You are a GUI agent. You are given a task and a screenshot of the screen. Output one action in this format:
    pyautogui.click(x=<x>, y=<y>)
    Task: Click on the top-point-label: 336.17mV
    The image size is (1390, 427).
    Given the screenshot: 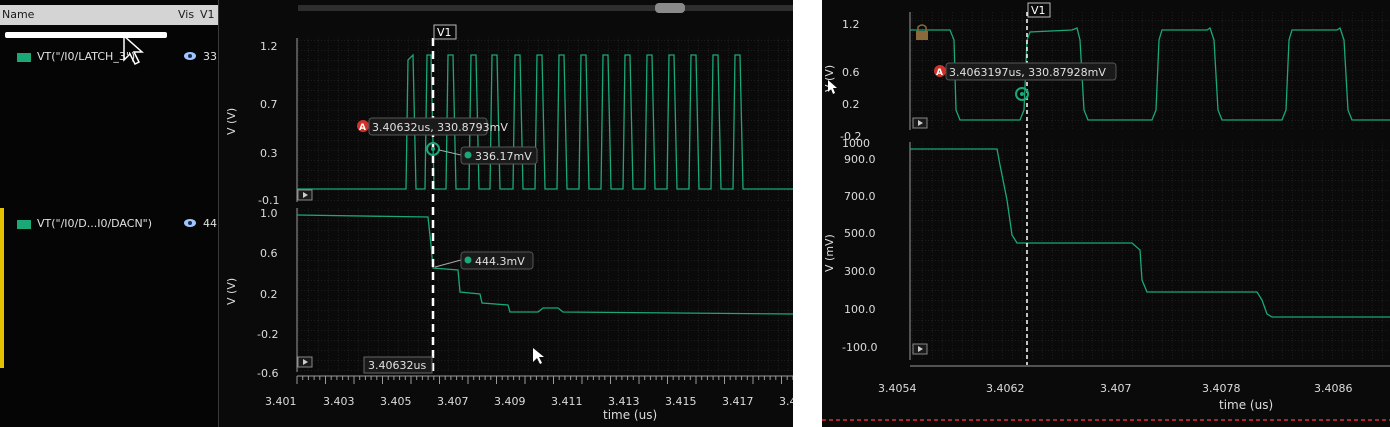 What is the action you would take?
    pyautogui.click(x=503, y=156)
    